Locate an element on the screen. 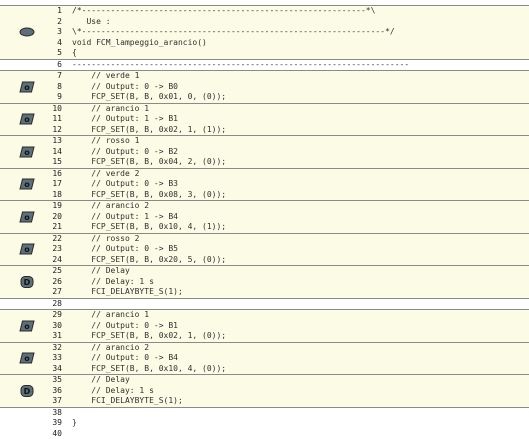 The width and height of the screenshot is (529, 439). code-line: 12 FCP_SET(B, B, 0x02, 1, (1)); is located at coordinates (264, 130).